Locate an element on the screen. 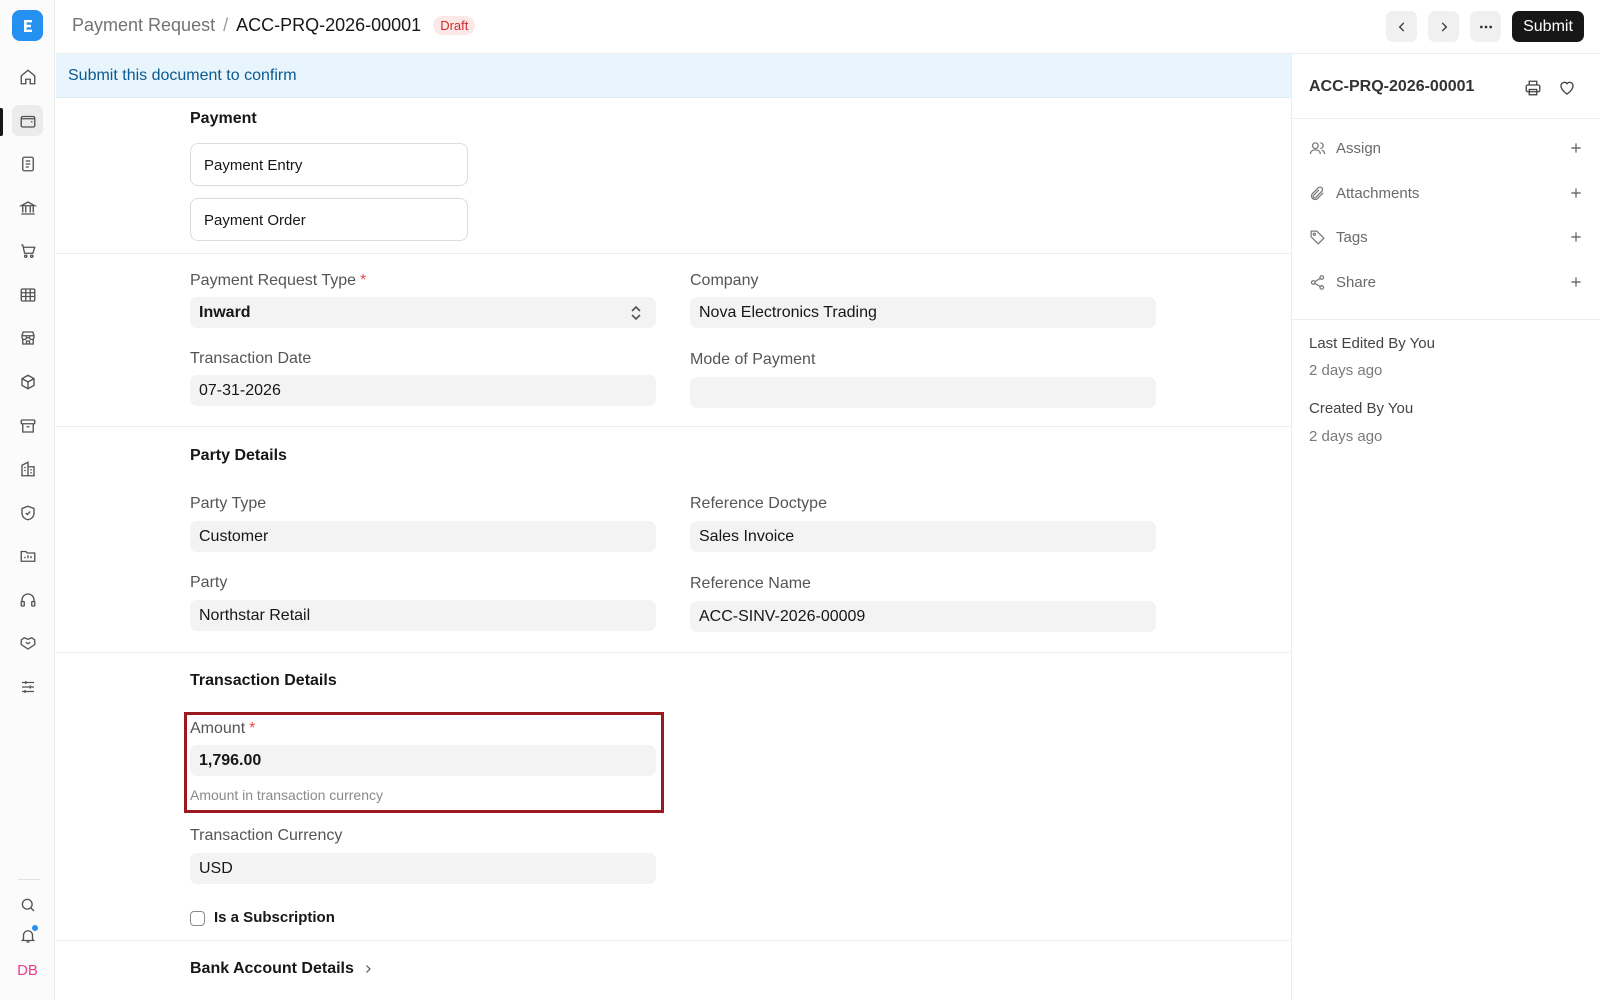 The width and height of the screenshot is (1600, 1000). next-button is located at coordinates (1443, 26).